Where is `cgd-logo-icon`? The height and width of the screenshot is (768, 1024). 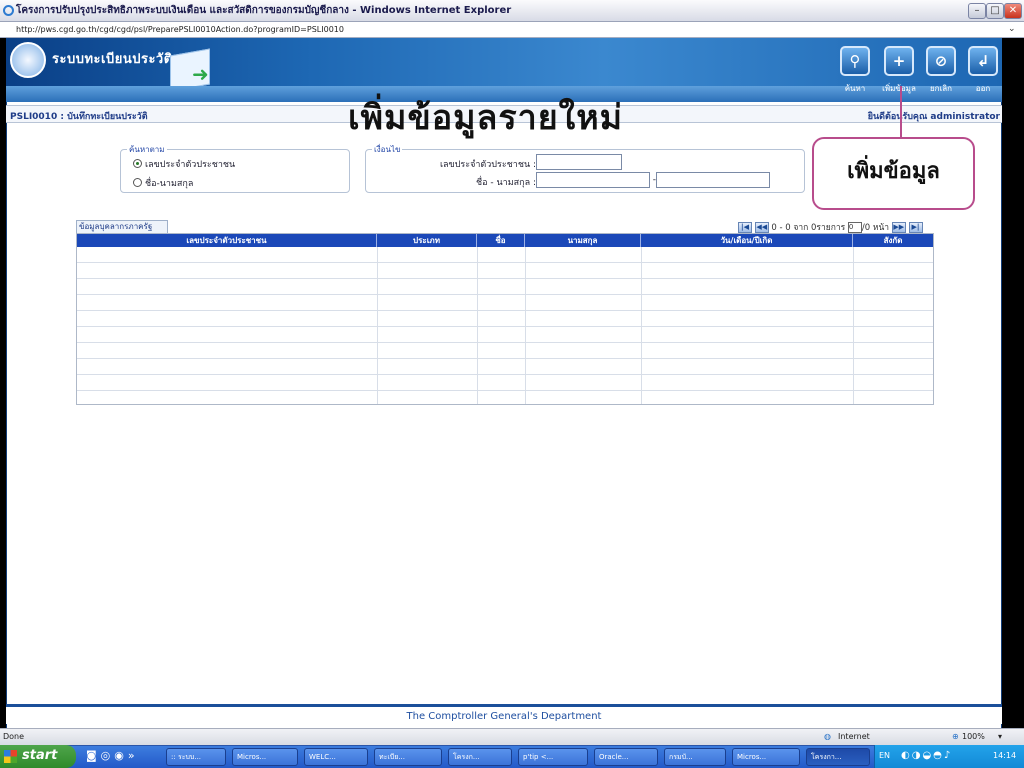 cgd-logo-icon is located at coordinates (28, 60).